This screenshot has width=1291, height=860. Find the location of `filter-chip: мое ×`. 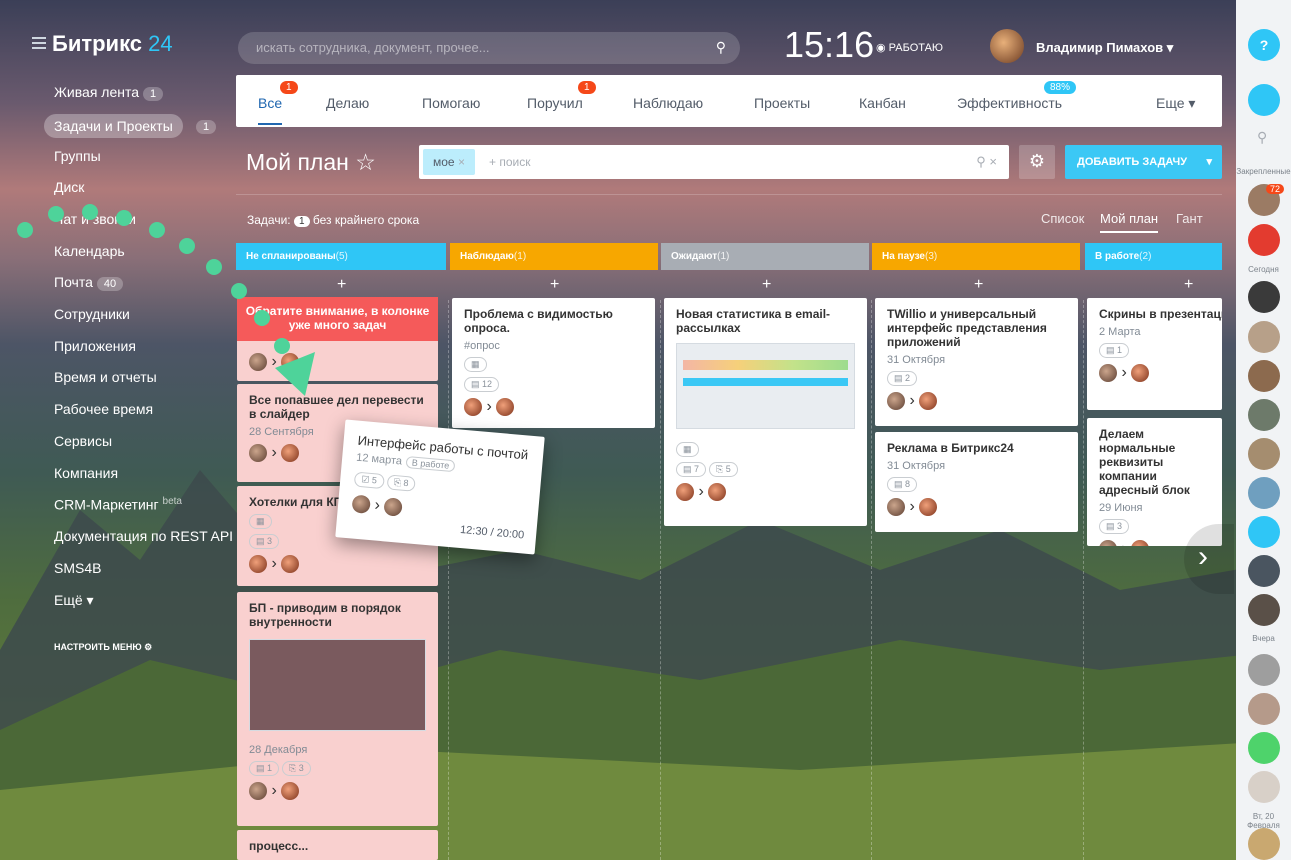

filter-chip: мое × is located at coordinates (449, 162).